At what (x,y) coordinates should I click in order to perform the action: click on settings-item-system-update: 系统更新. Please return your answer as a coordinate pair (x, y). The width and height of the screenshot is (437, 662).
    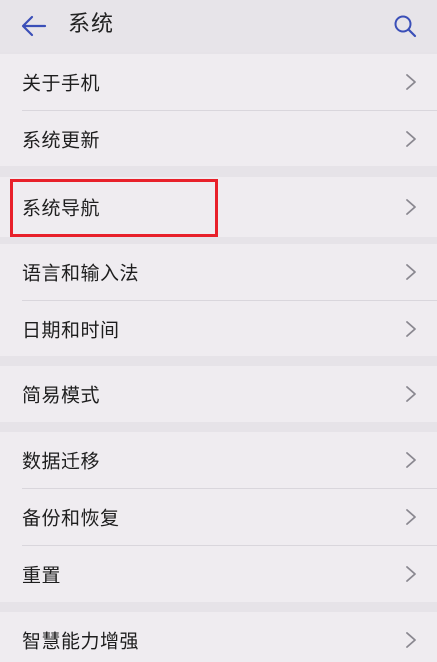
    Looking at the image, I should click on (218, 139).